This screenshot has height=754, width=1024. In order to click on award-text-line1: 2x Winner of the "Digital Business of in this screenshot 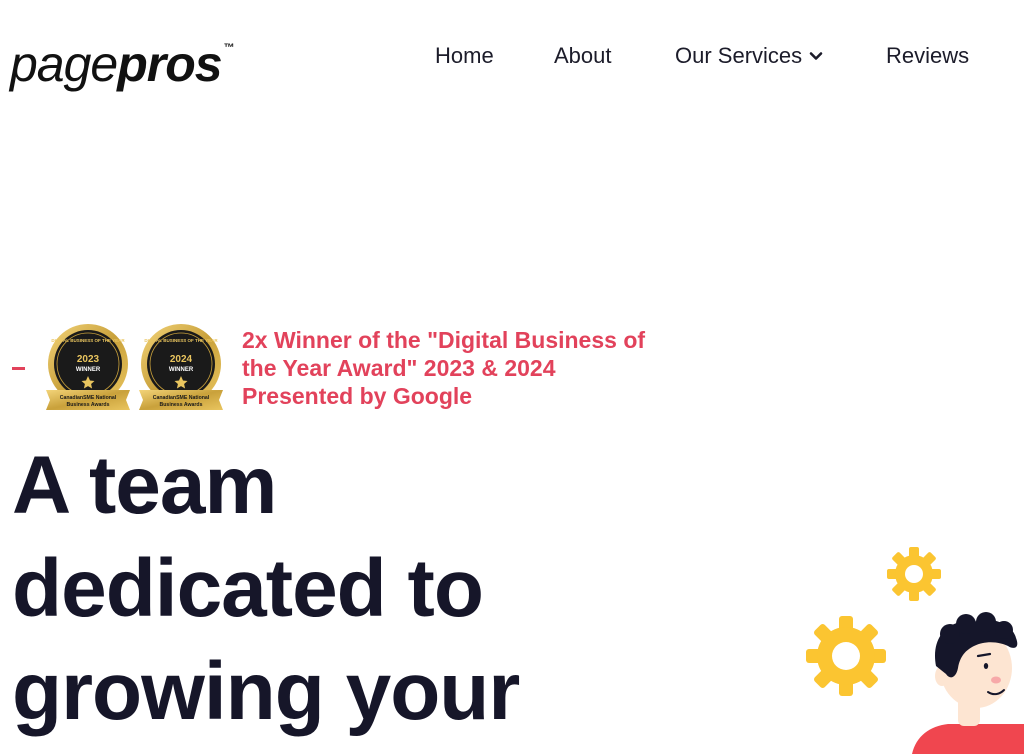, I will do `click(444, 340)`.